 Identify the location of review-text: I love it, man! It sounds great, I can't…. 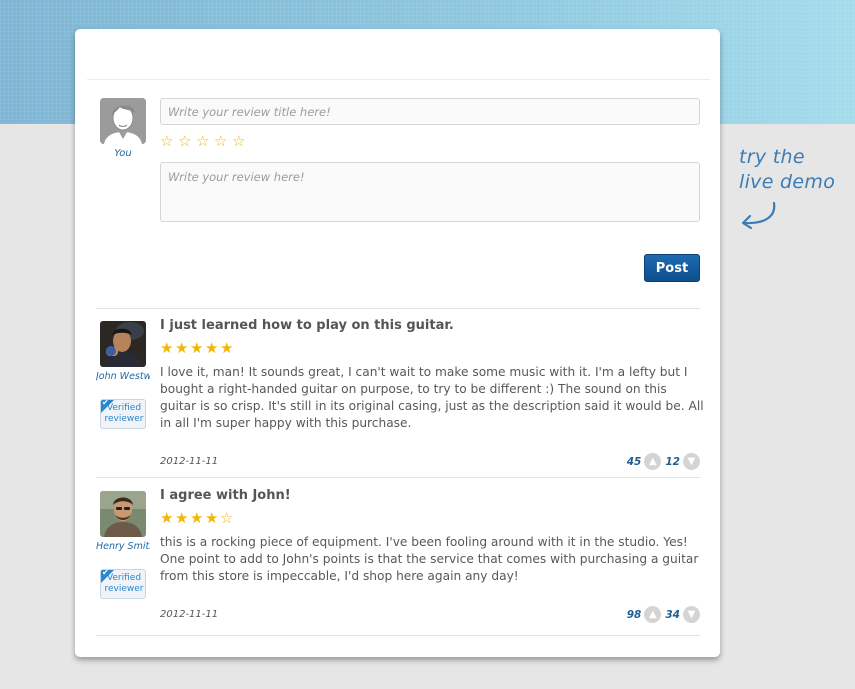
(432, 397).